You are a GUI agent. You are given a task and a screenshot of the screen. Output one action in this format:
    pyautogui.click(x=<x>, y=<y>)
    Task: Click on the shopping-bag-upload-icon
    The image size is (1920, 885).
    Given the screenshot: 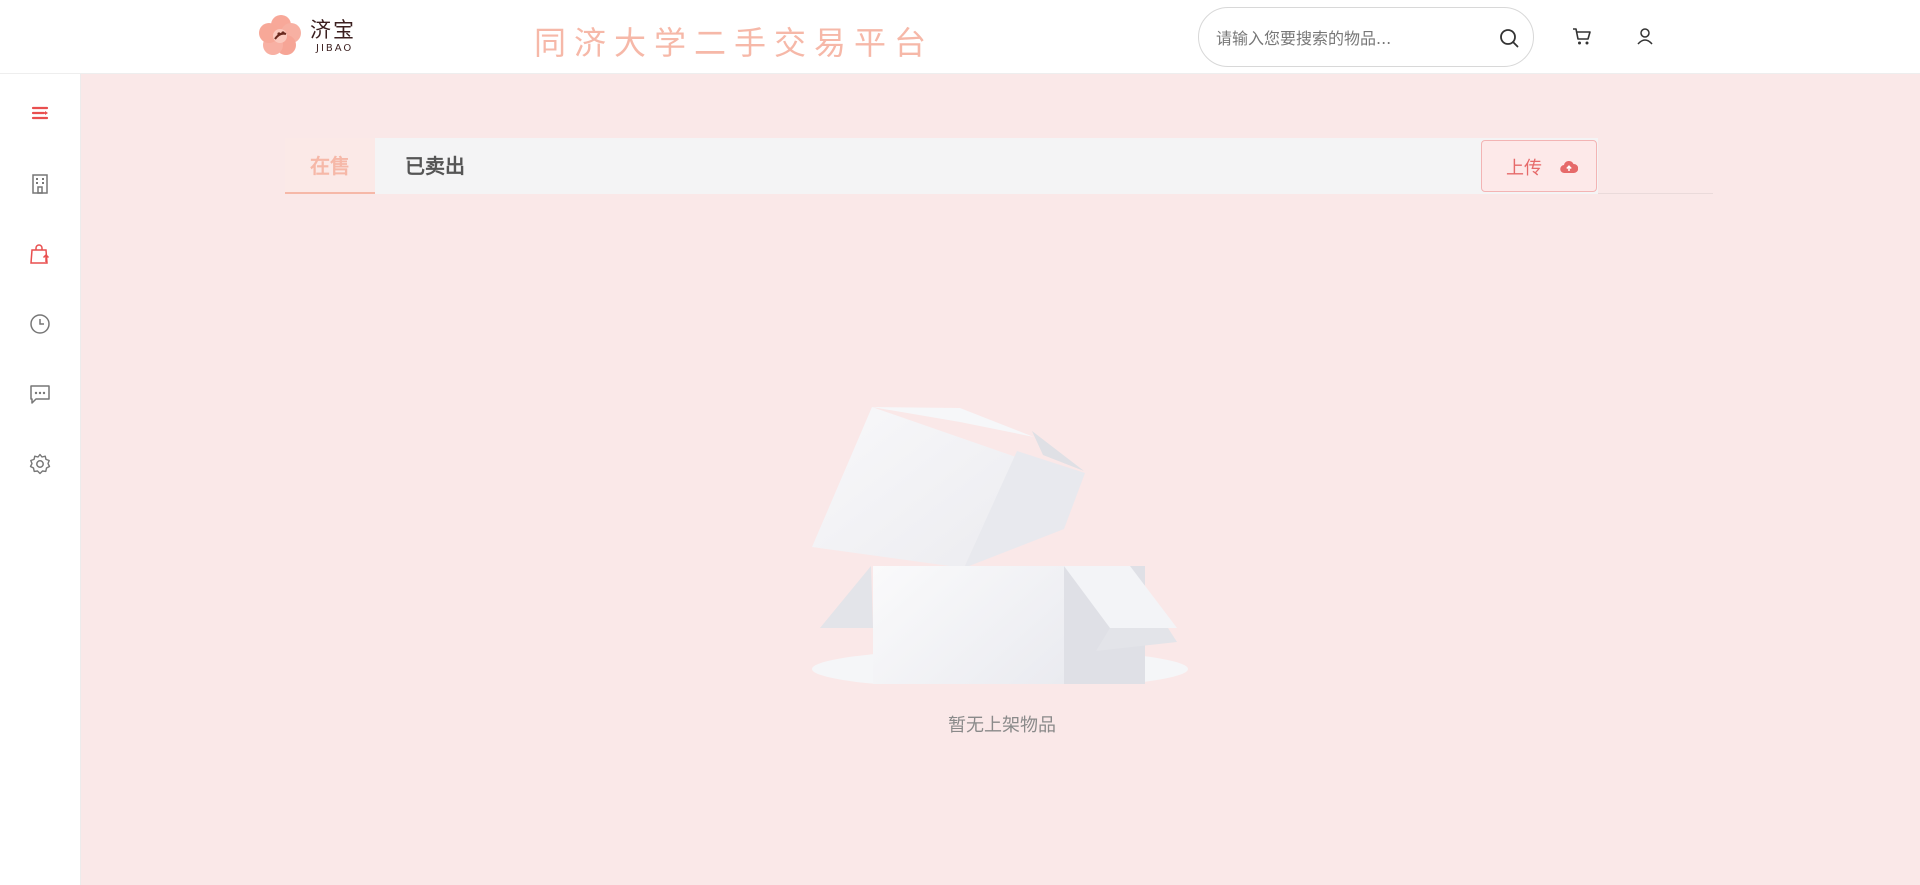 What is the action you would take?
    pyautogui.click(x=40, y=254)
    